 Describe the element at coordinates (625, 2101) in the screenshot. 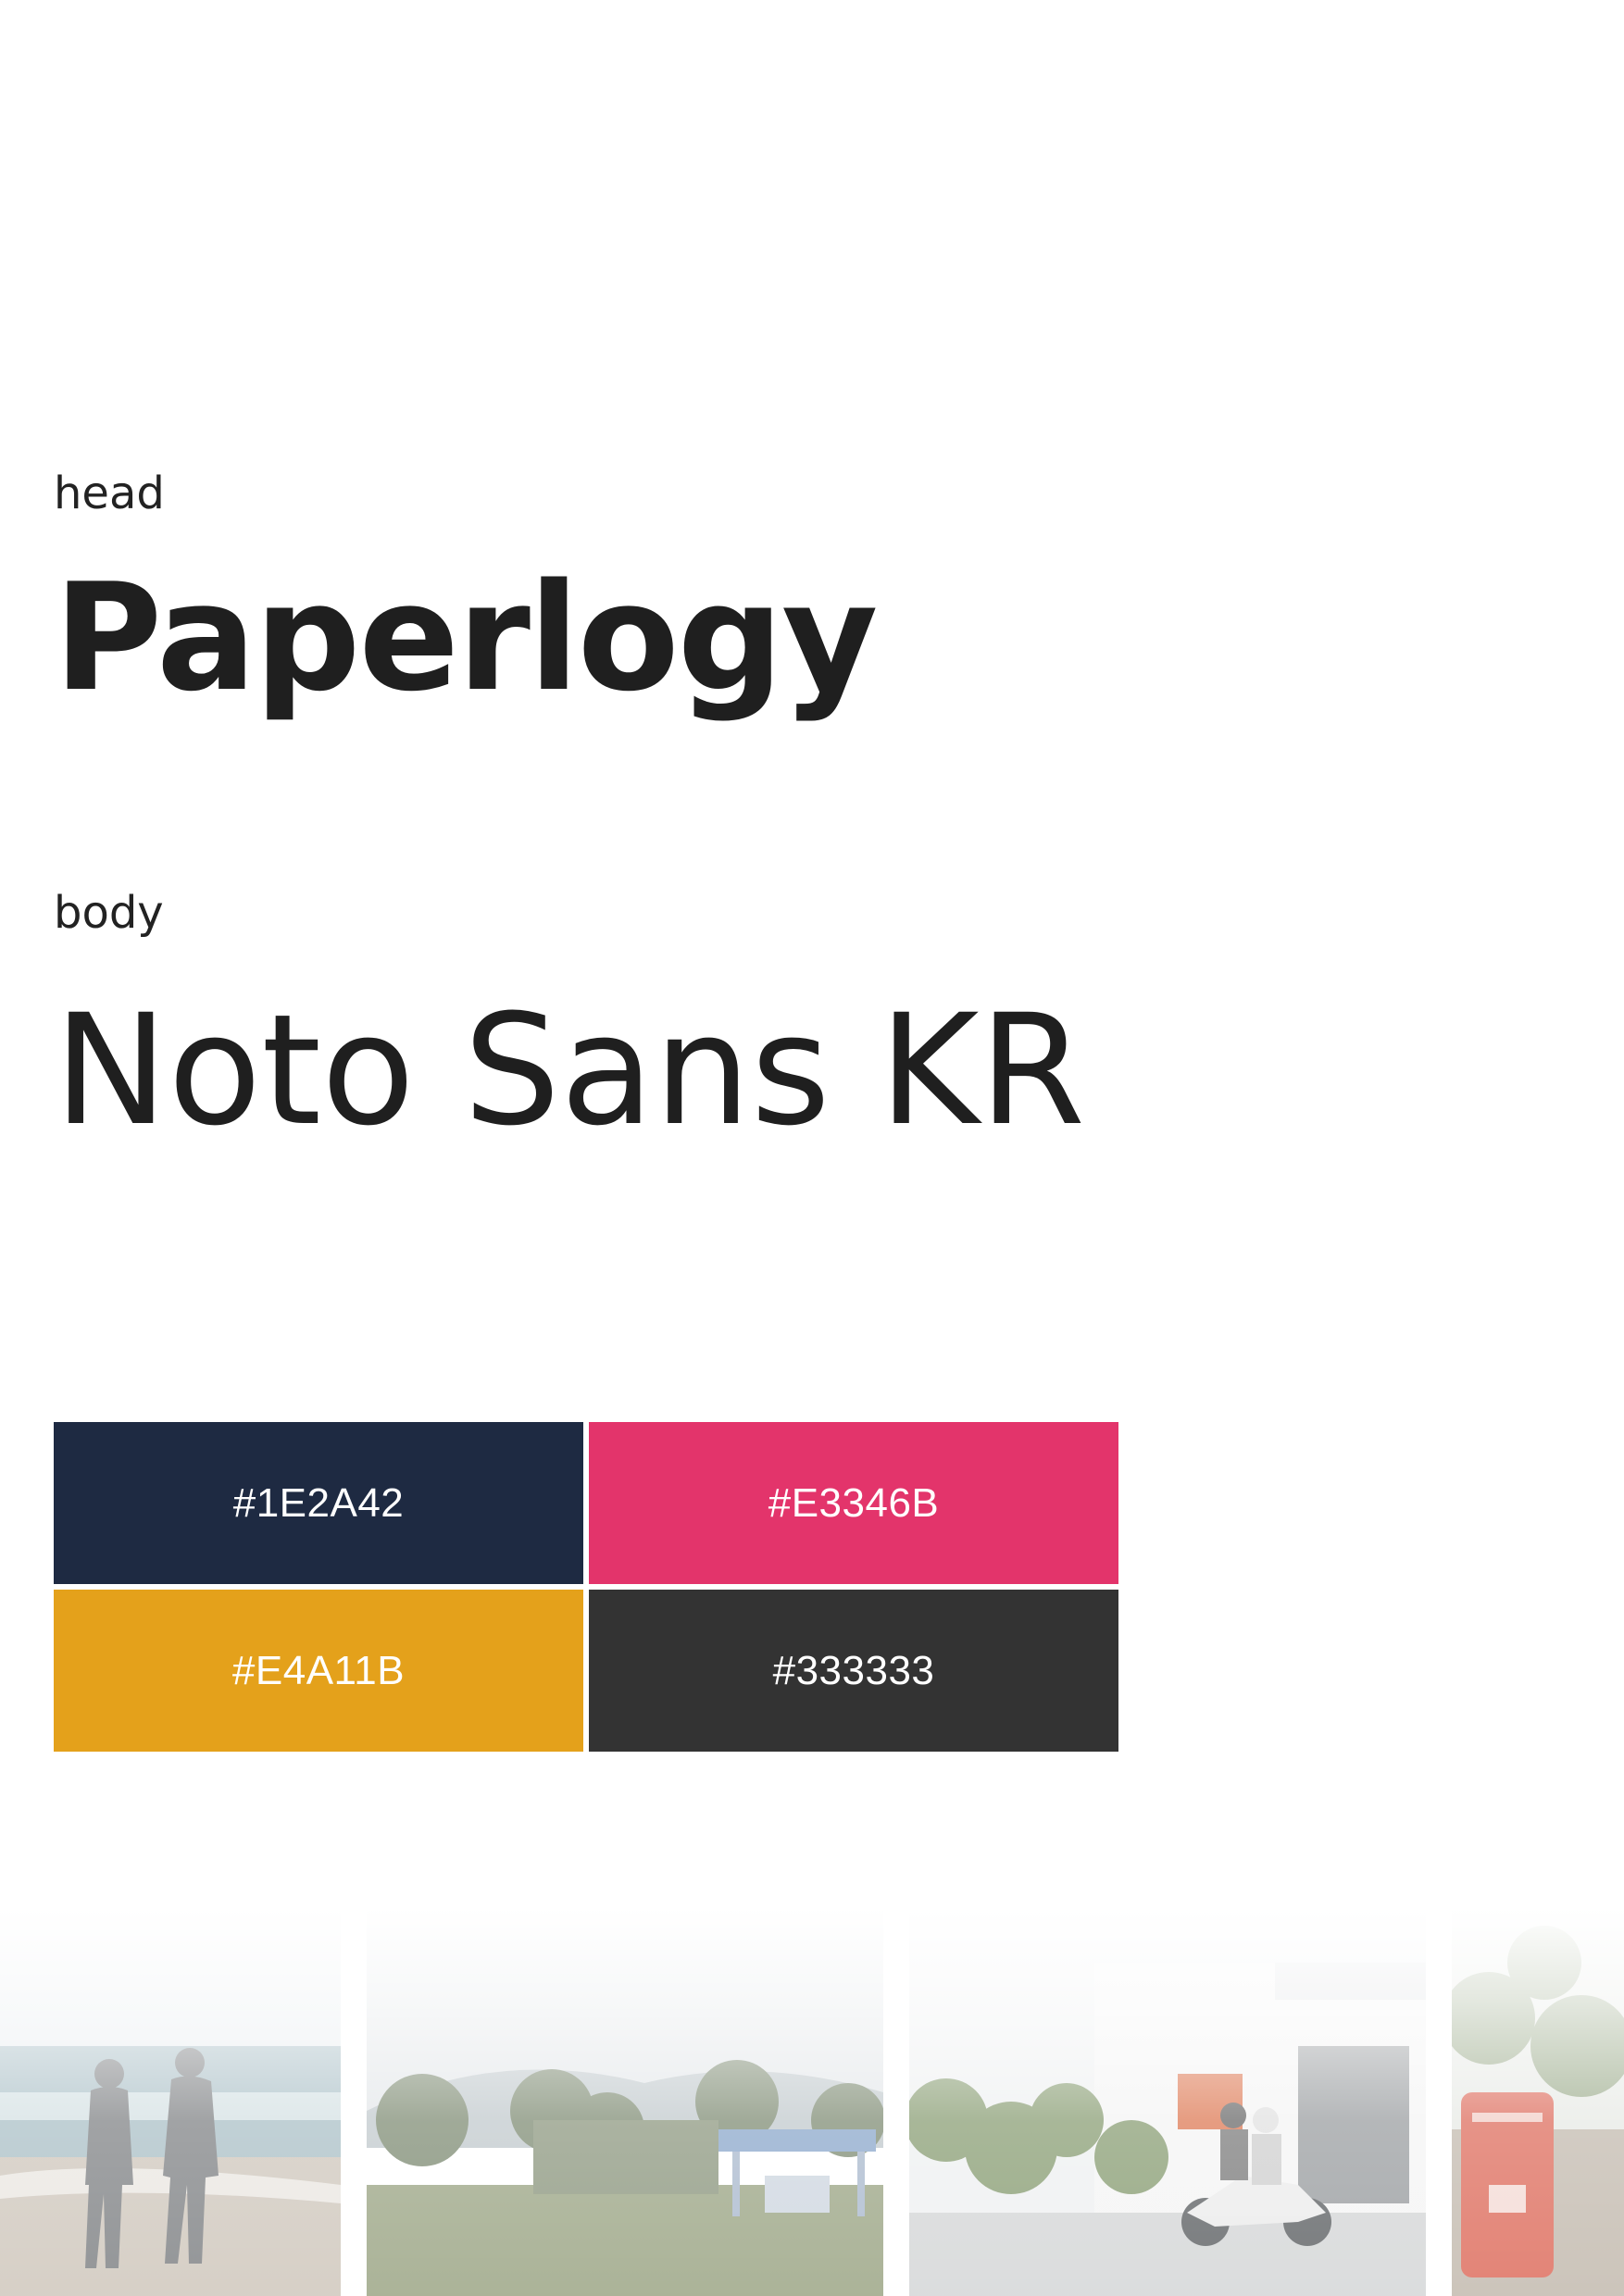

I see `park-pavilion-photo` at that location.